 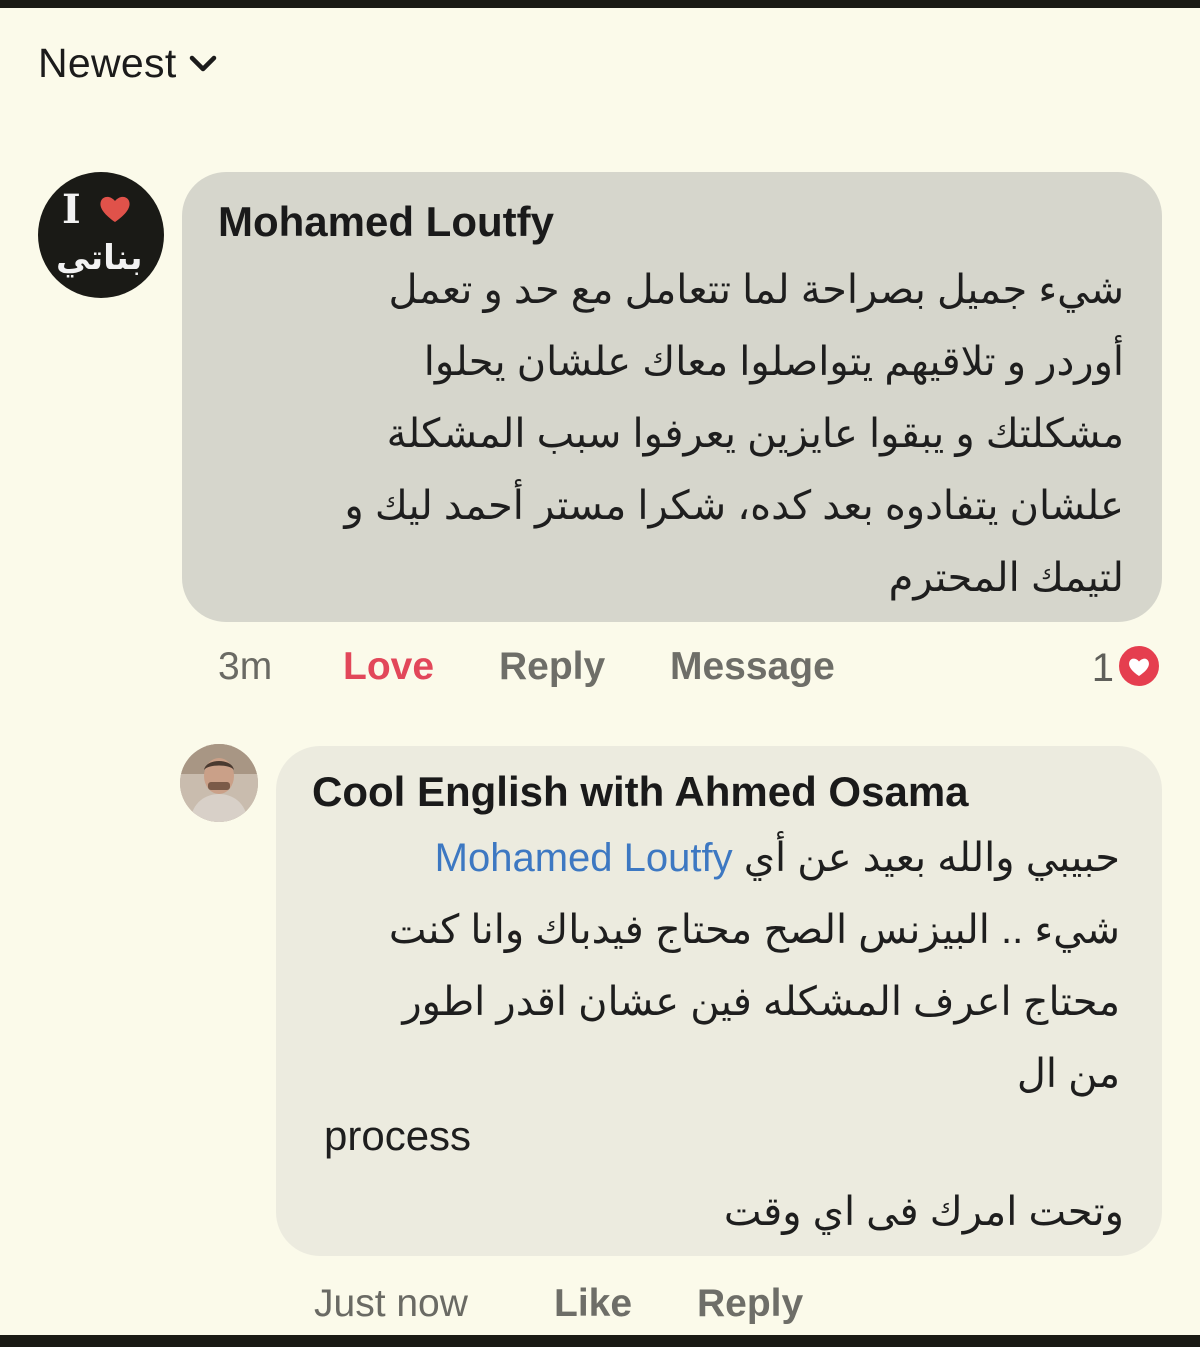 I want to click on reaction-summary: 1, so click(x=1127, y=668).